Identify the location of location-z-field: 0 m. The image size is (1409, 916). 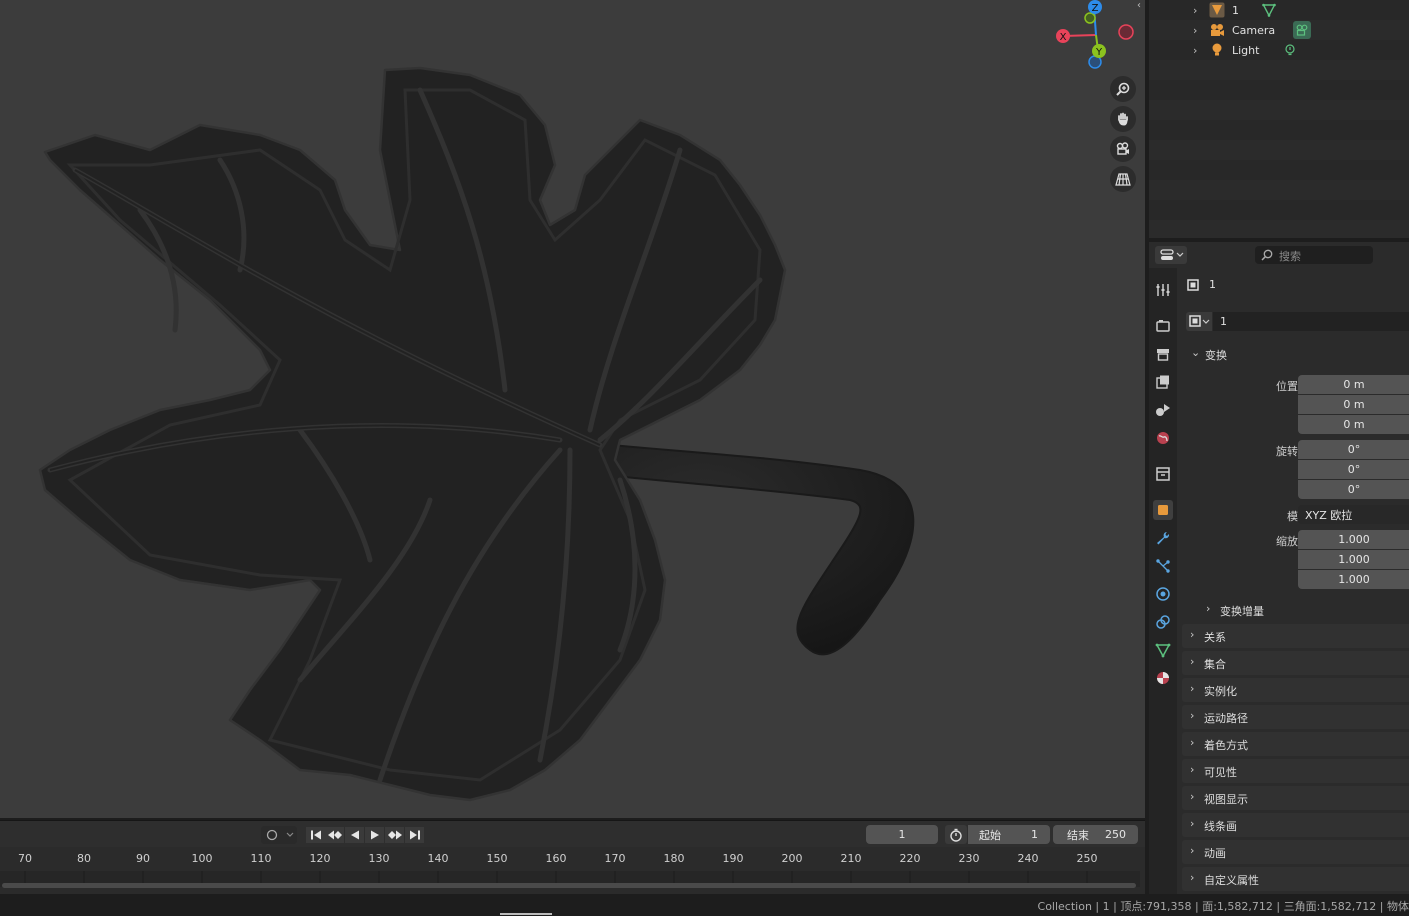
(1353, 424).